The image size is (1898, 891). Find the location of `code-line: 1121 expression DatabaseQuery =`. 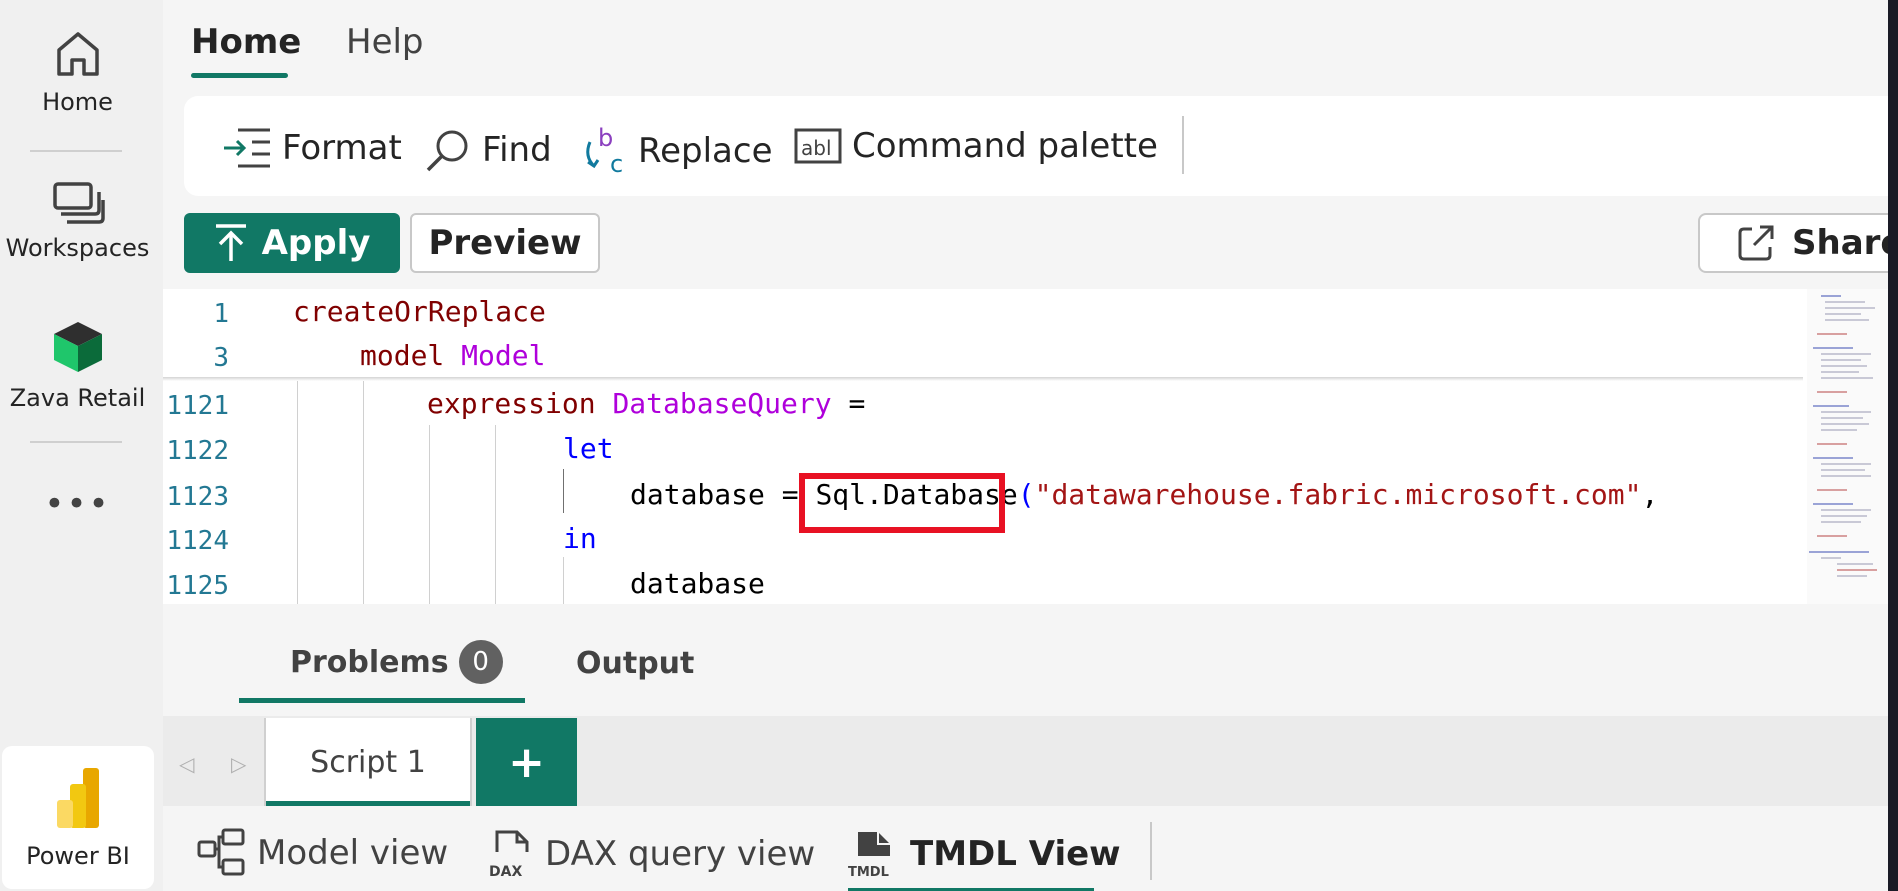

code-line: 1121 expression DatabaseQuery = is located at coordinates (983, 407).